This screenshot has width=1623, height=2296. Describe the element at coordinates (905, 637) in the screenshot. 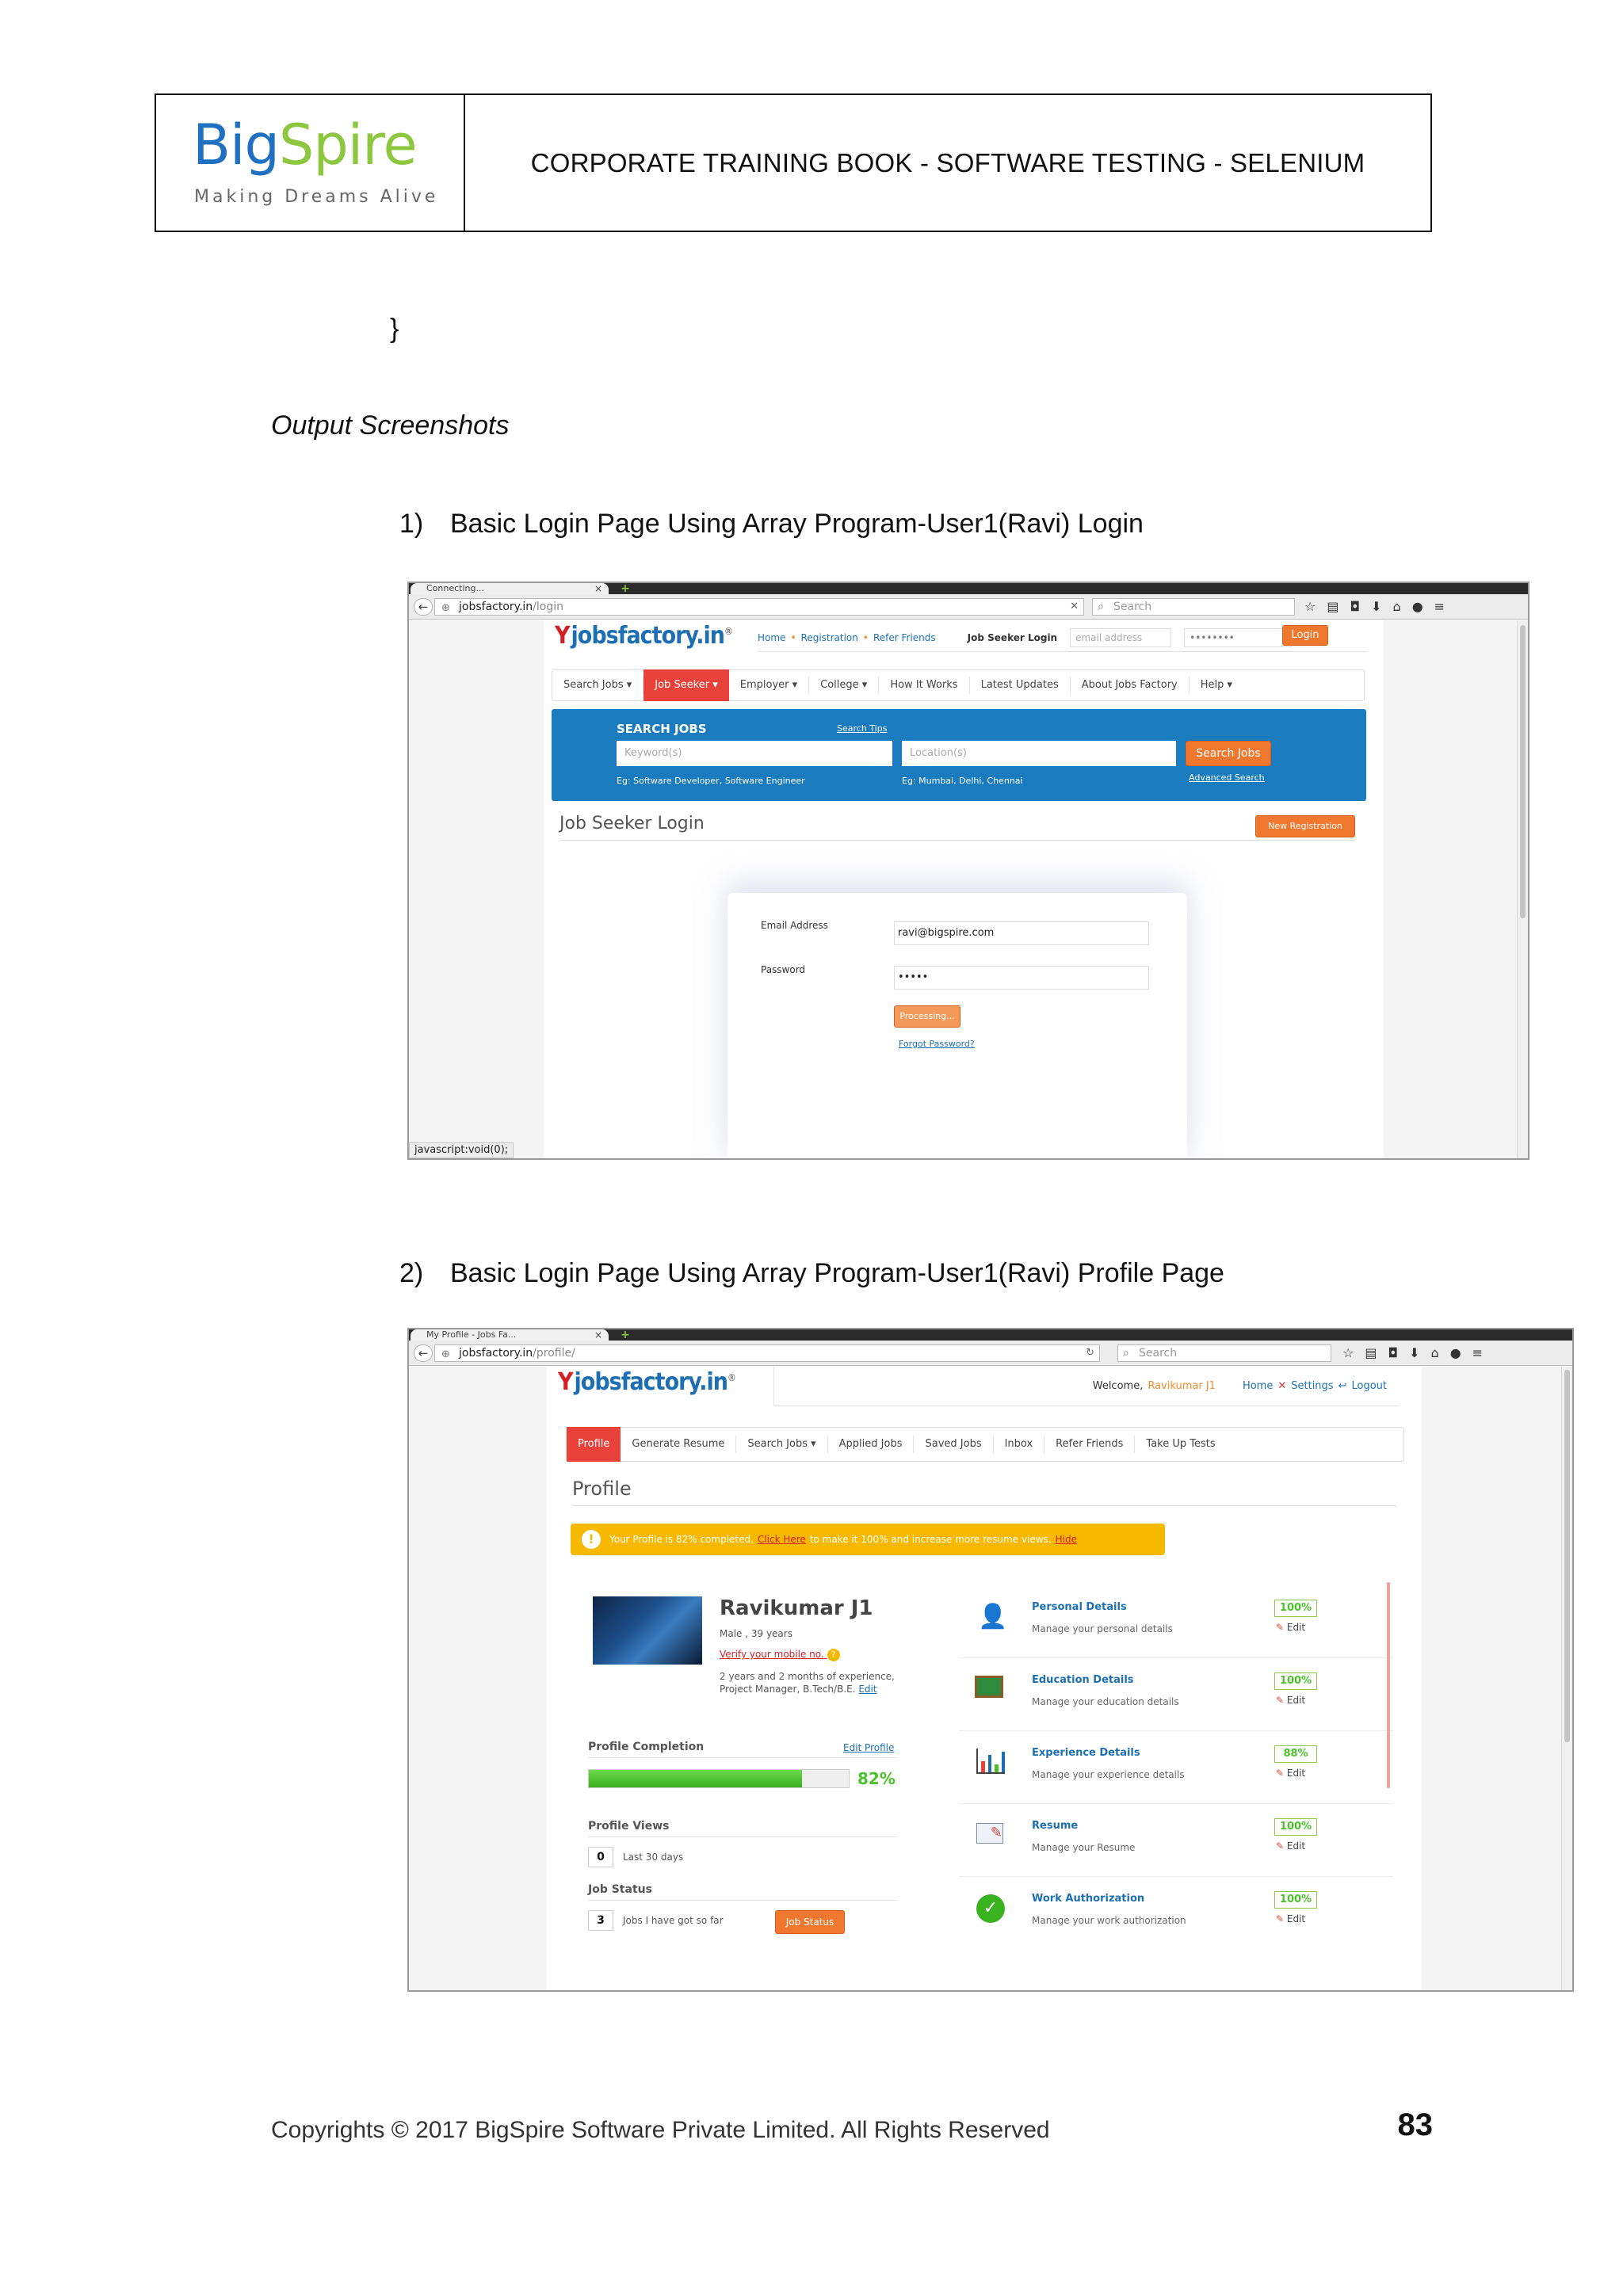

I see `link-refer-friends: Refer Friends` at that location.